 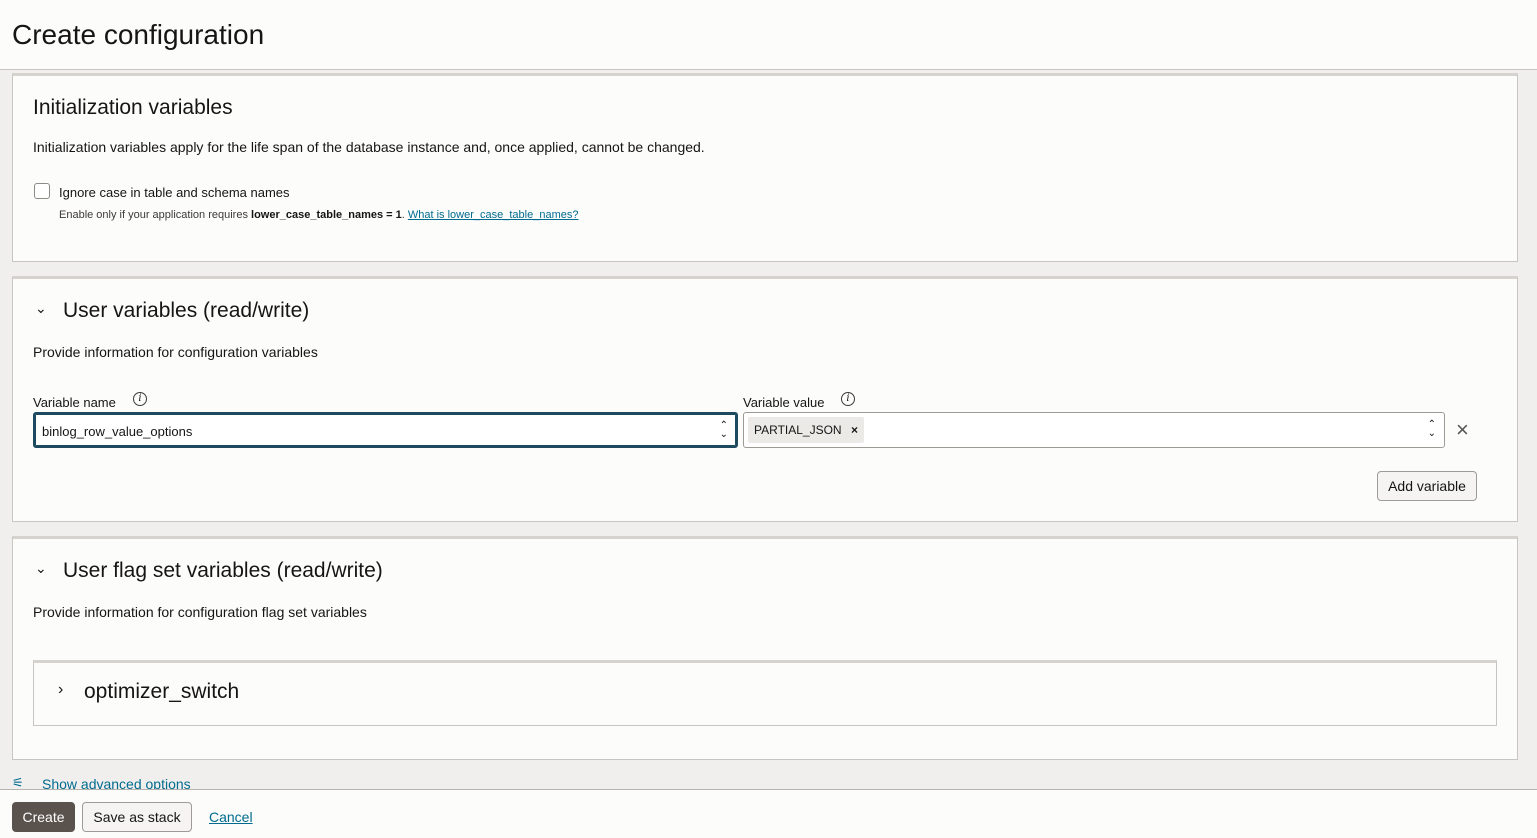 I want to click on help-text: Enable only if your application requires, so click(x=155, y=215).